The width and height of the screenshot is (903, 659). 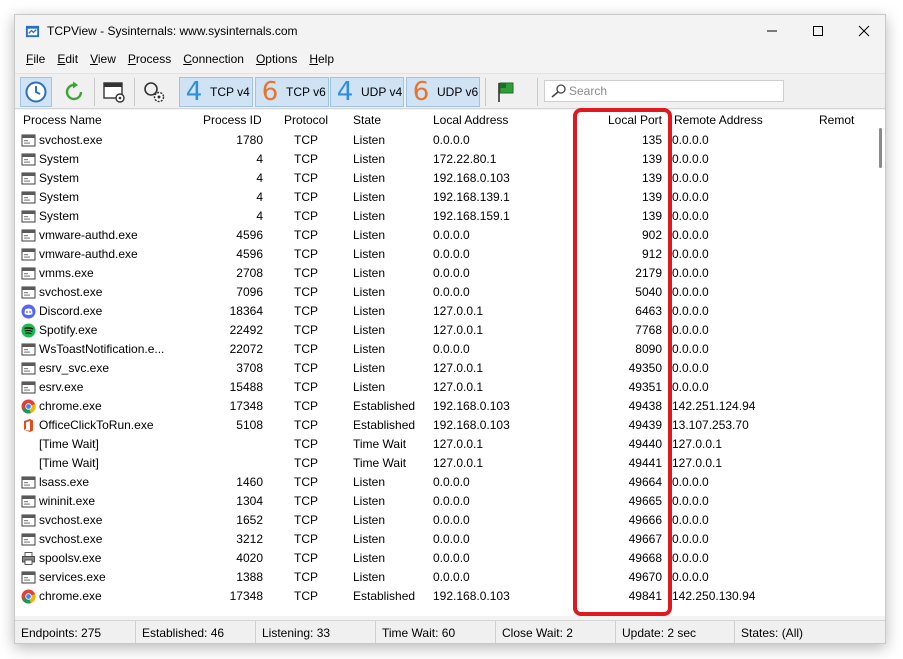 I want to click on column-header-process-id: Process ID, so click(x=232, y=120).